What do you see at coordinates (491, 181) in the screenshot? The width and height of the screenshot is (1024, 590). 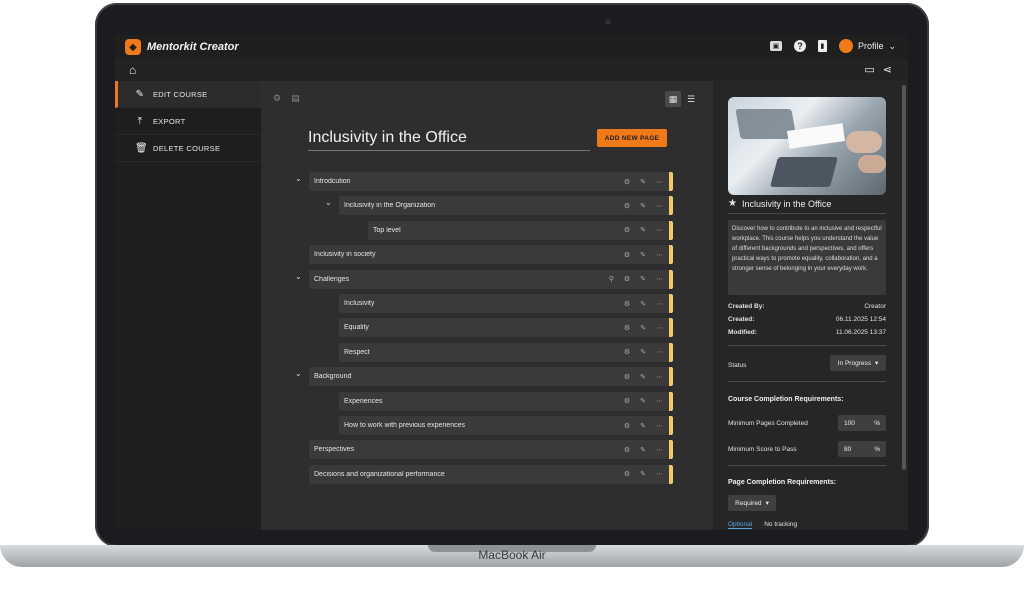 I see `tree-node: Introdcution ⚙ ✎ ⋯` at bounding box center [491, 181].